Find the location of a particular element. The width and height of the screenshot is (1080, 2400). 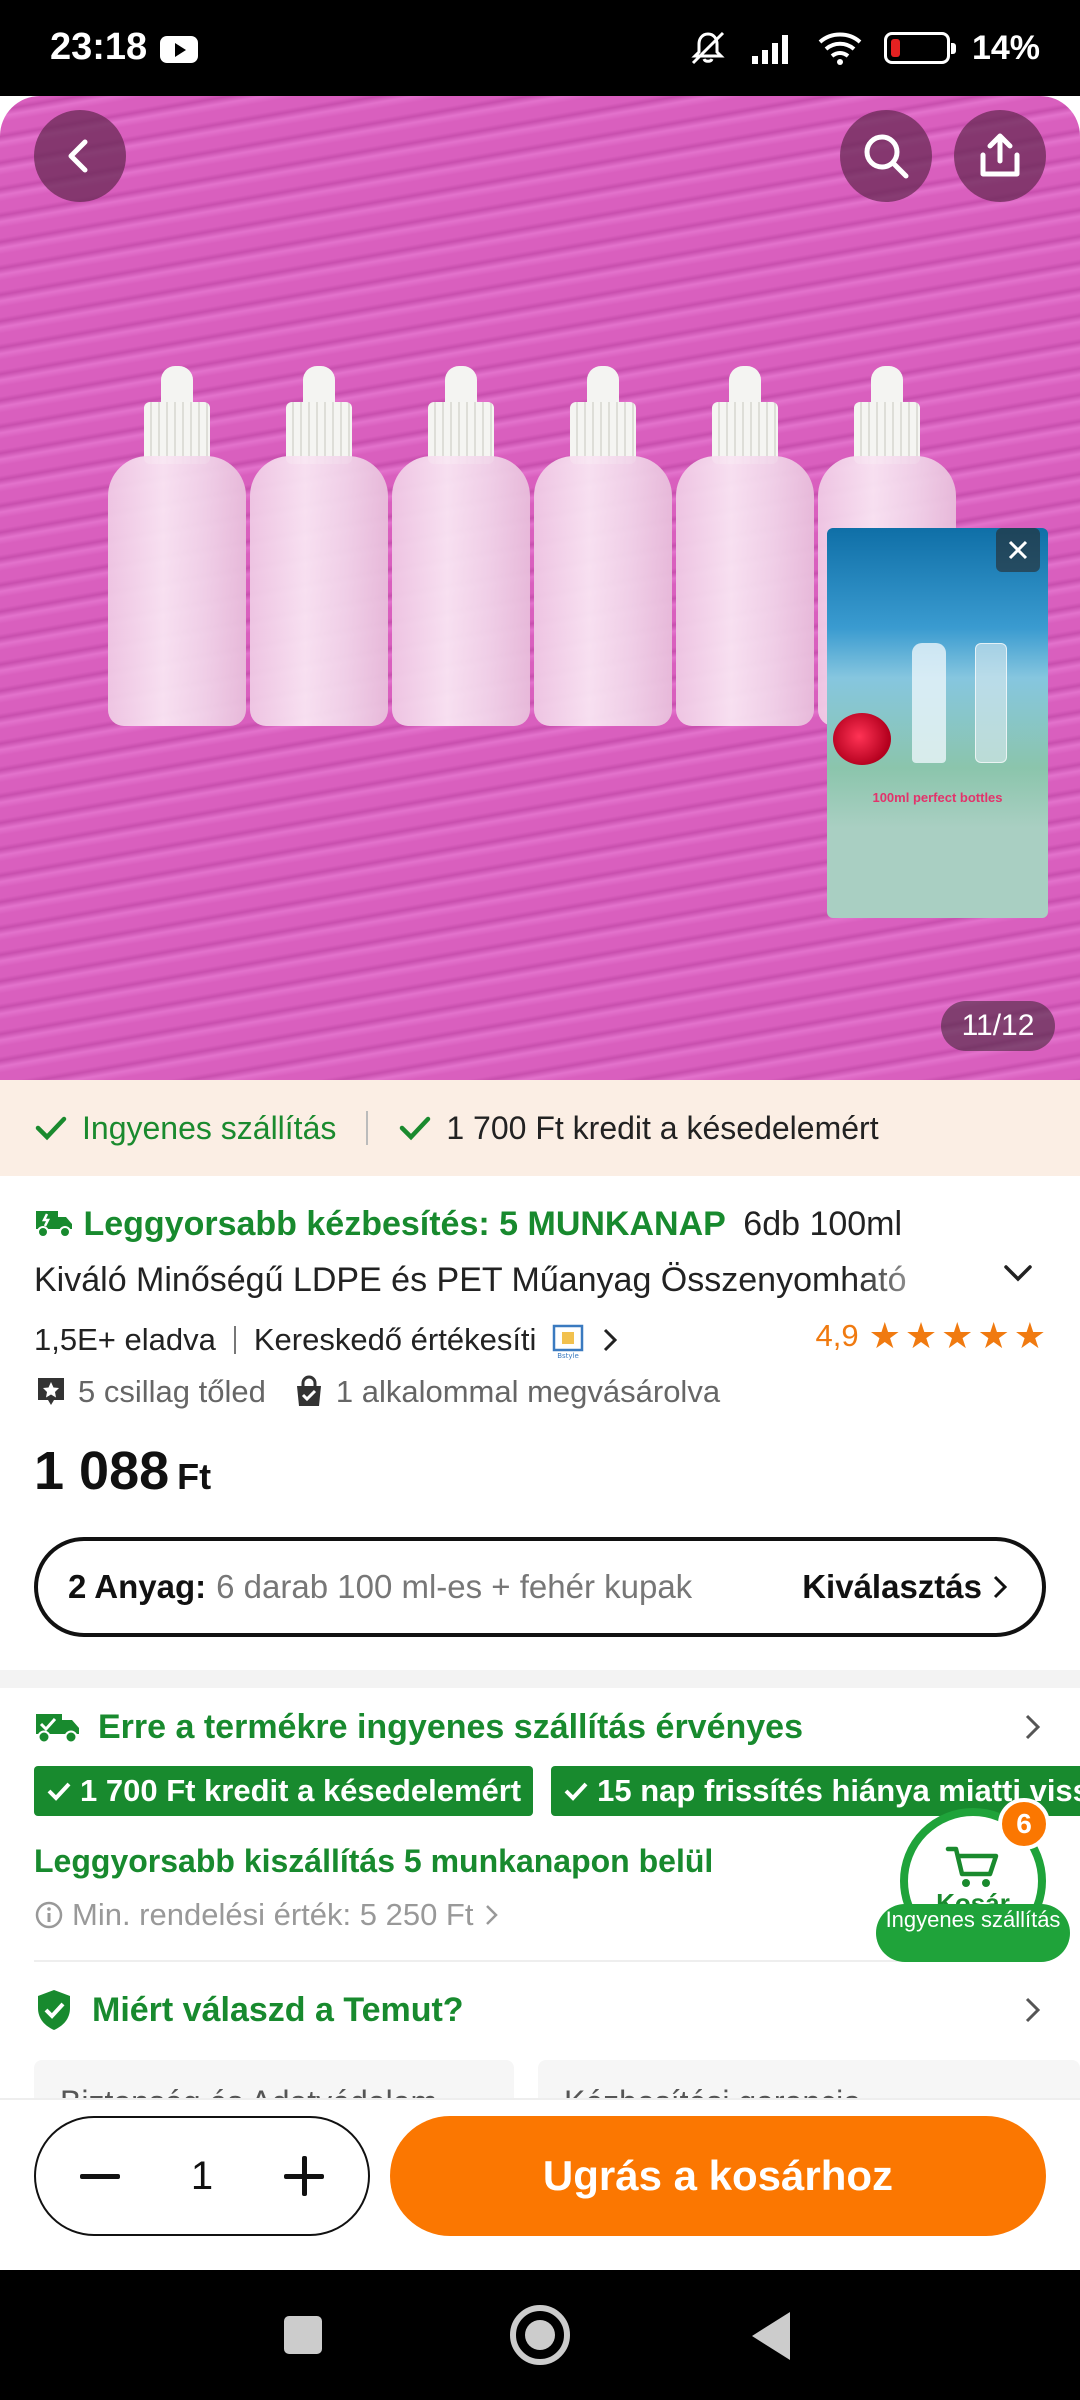

product-rating: 4,9 ★ ★ ★ ★ ★ is located at coordinates (930, 1336).